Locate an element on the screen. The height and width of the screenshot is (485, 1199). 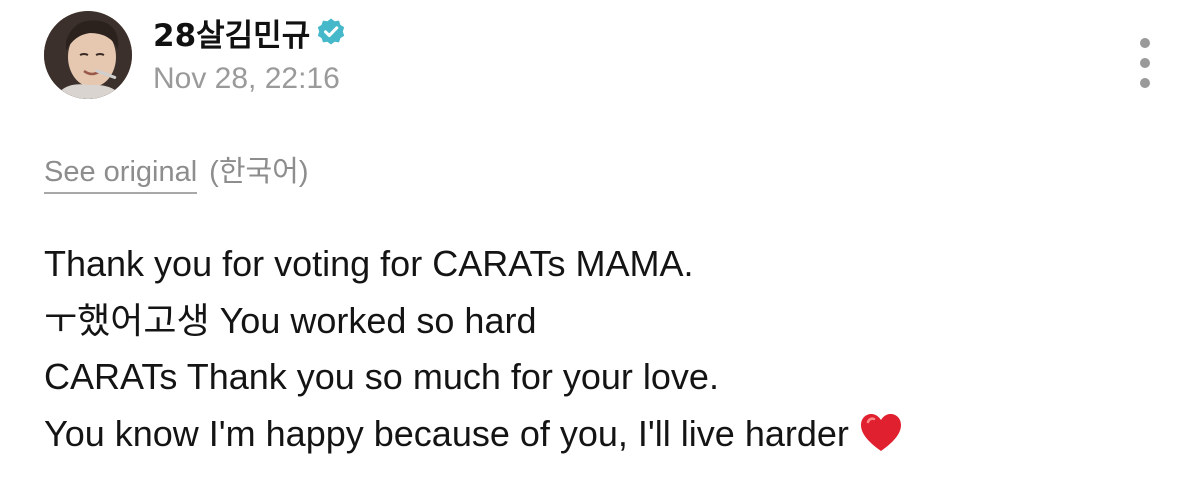
original-language-label: (한국어) is located at coordinates (259, 172).